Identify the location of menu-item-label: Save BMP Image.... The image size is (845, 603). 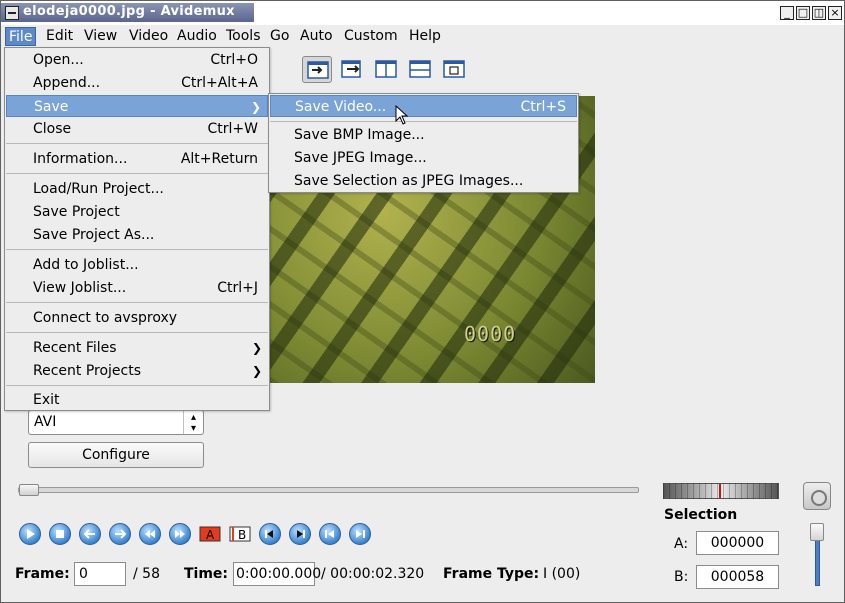
(359, 135).